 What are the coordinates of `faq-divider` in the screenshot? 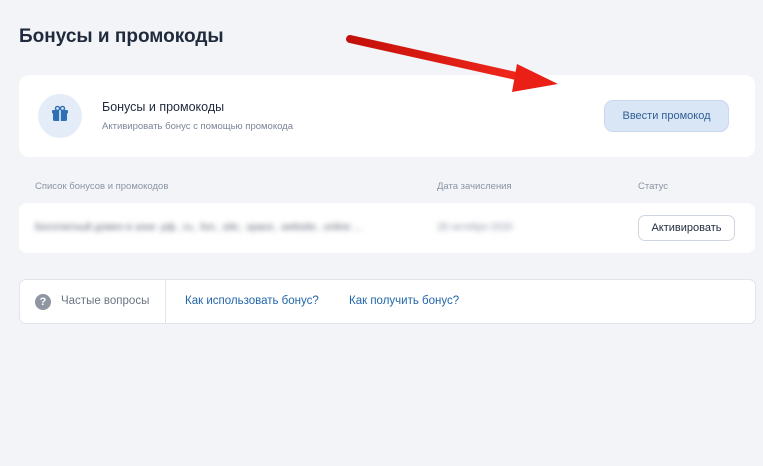 It's located at (165, 301).